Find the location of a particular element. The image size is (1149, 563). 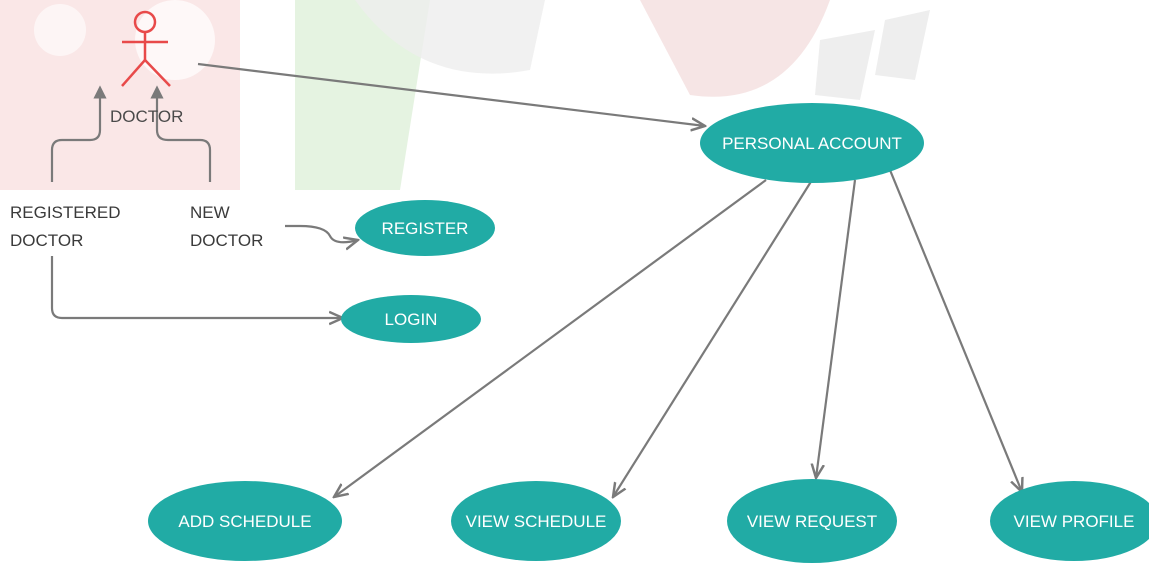

use-case-label-personal-account: PERSONAL ACCOUNT is located at coordinates (812, 143).